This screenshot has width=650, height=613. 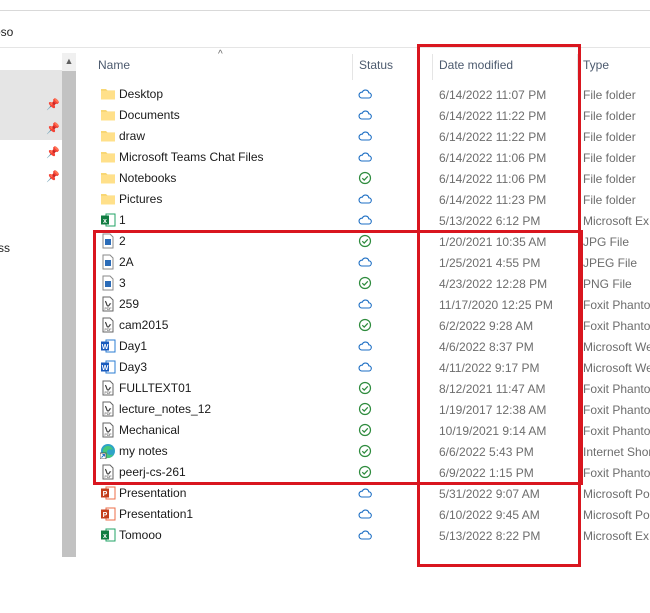 I want to click on file-name: Tomooo, so click(x=140, y=535).